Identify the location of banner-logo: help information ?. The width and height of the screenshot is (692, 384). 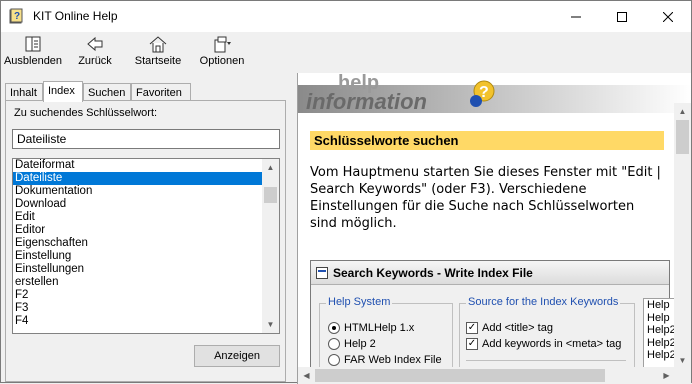
(494, 93).